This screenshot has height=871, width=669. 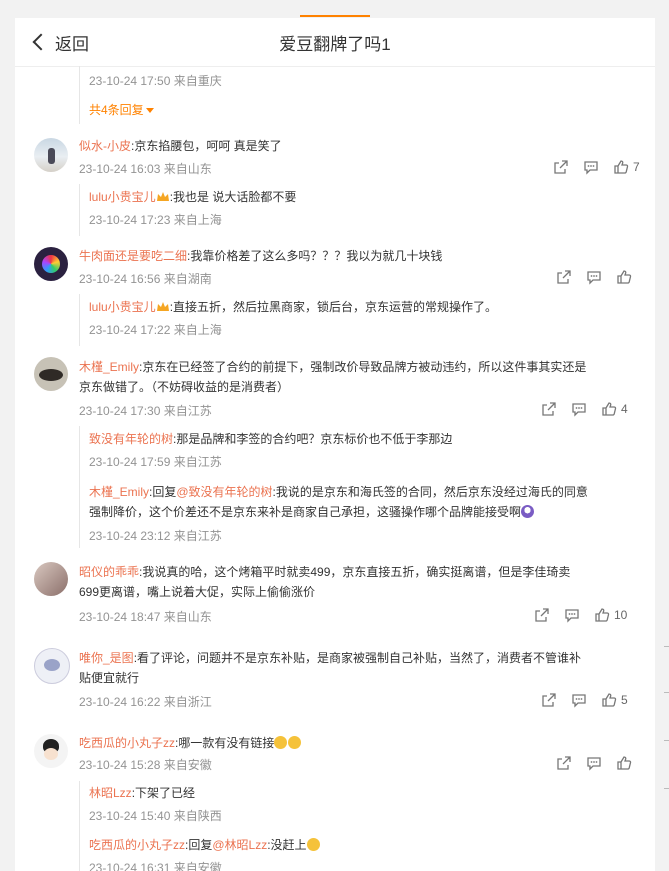 What do you see at coordinates (109, 572) in the screenshot?
I see `comment-username: 昭仪的乖乖` at bounding box center [109, 572].